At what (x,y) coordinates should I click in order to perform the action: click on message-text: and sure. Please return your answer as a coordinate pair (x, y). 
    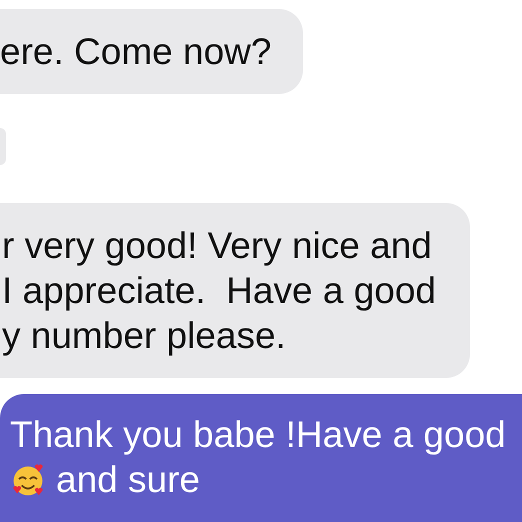
    Looking at the image, I should click on (128, 480).